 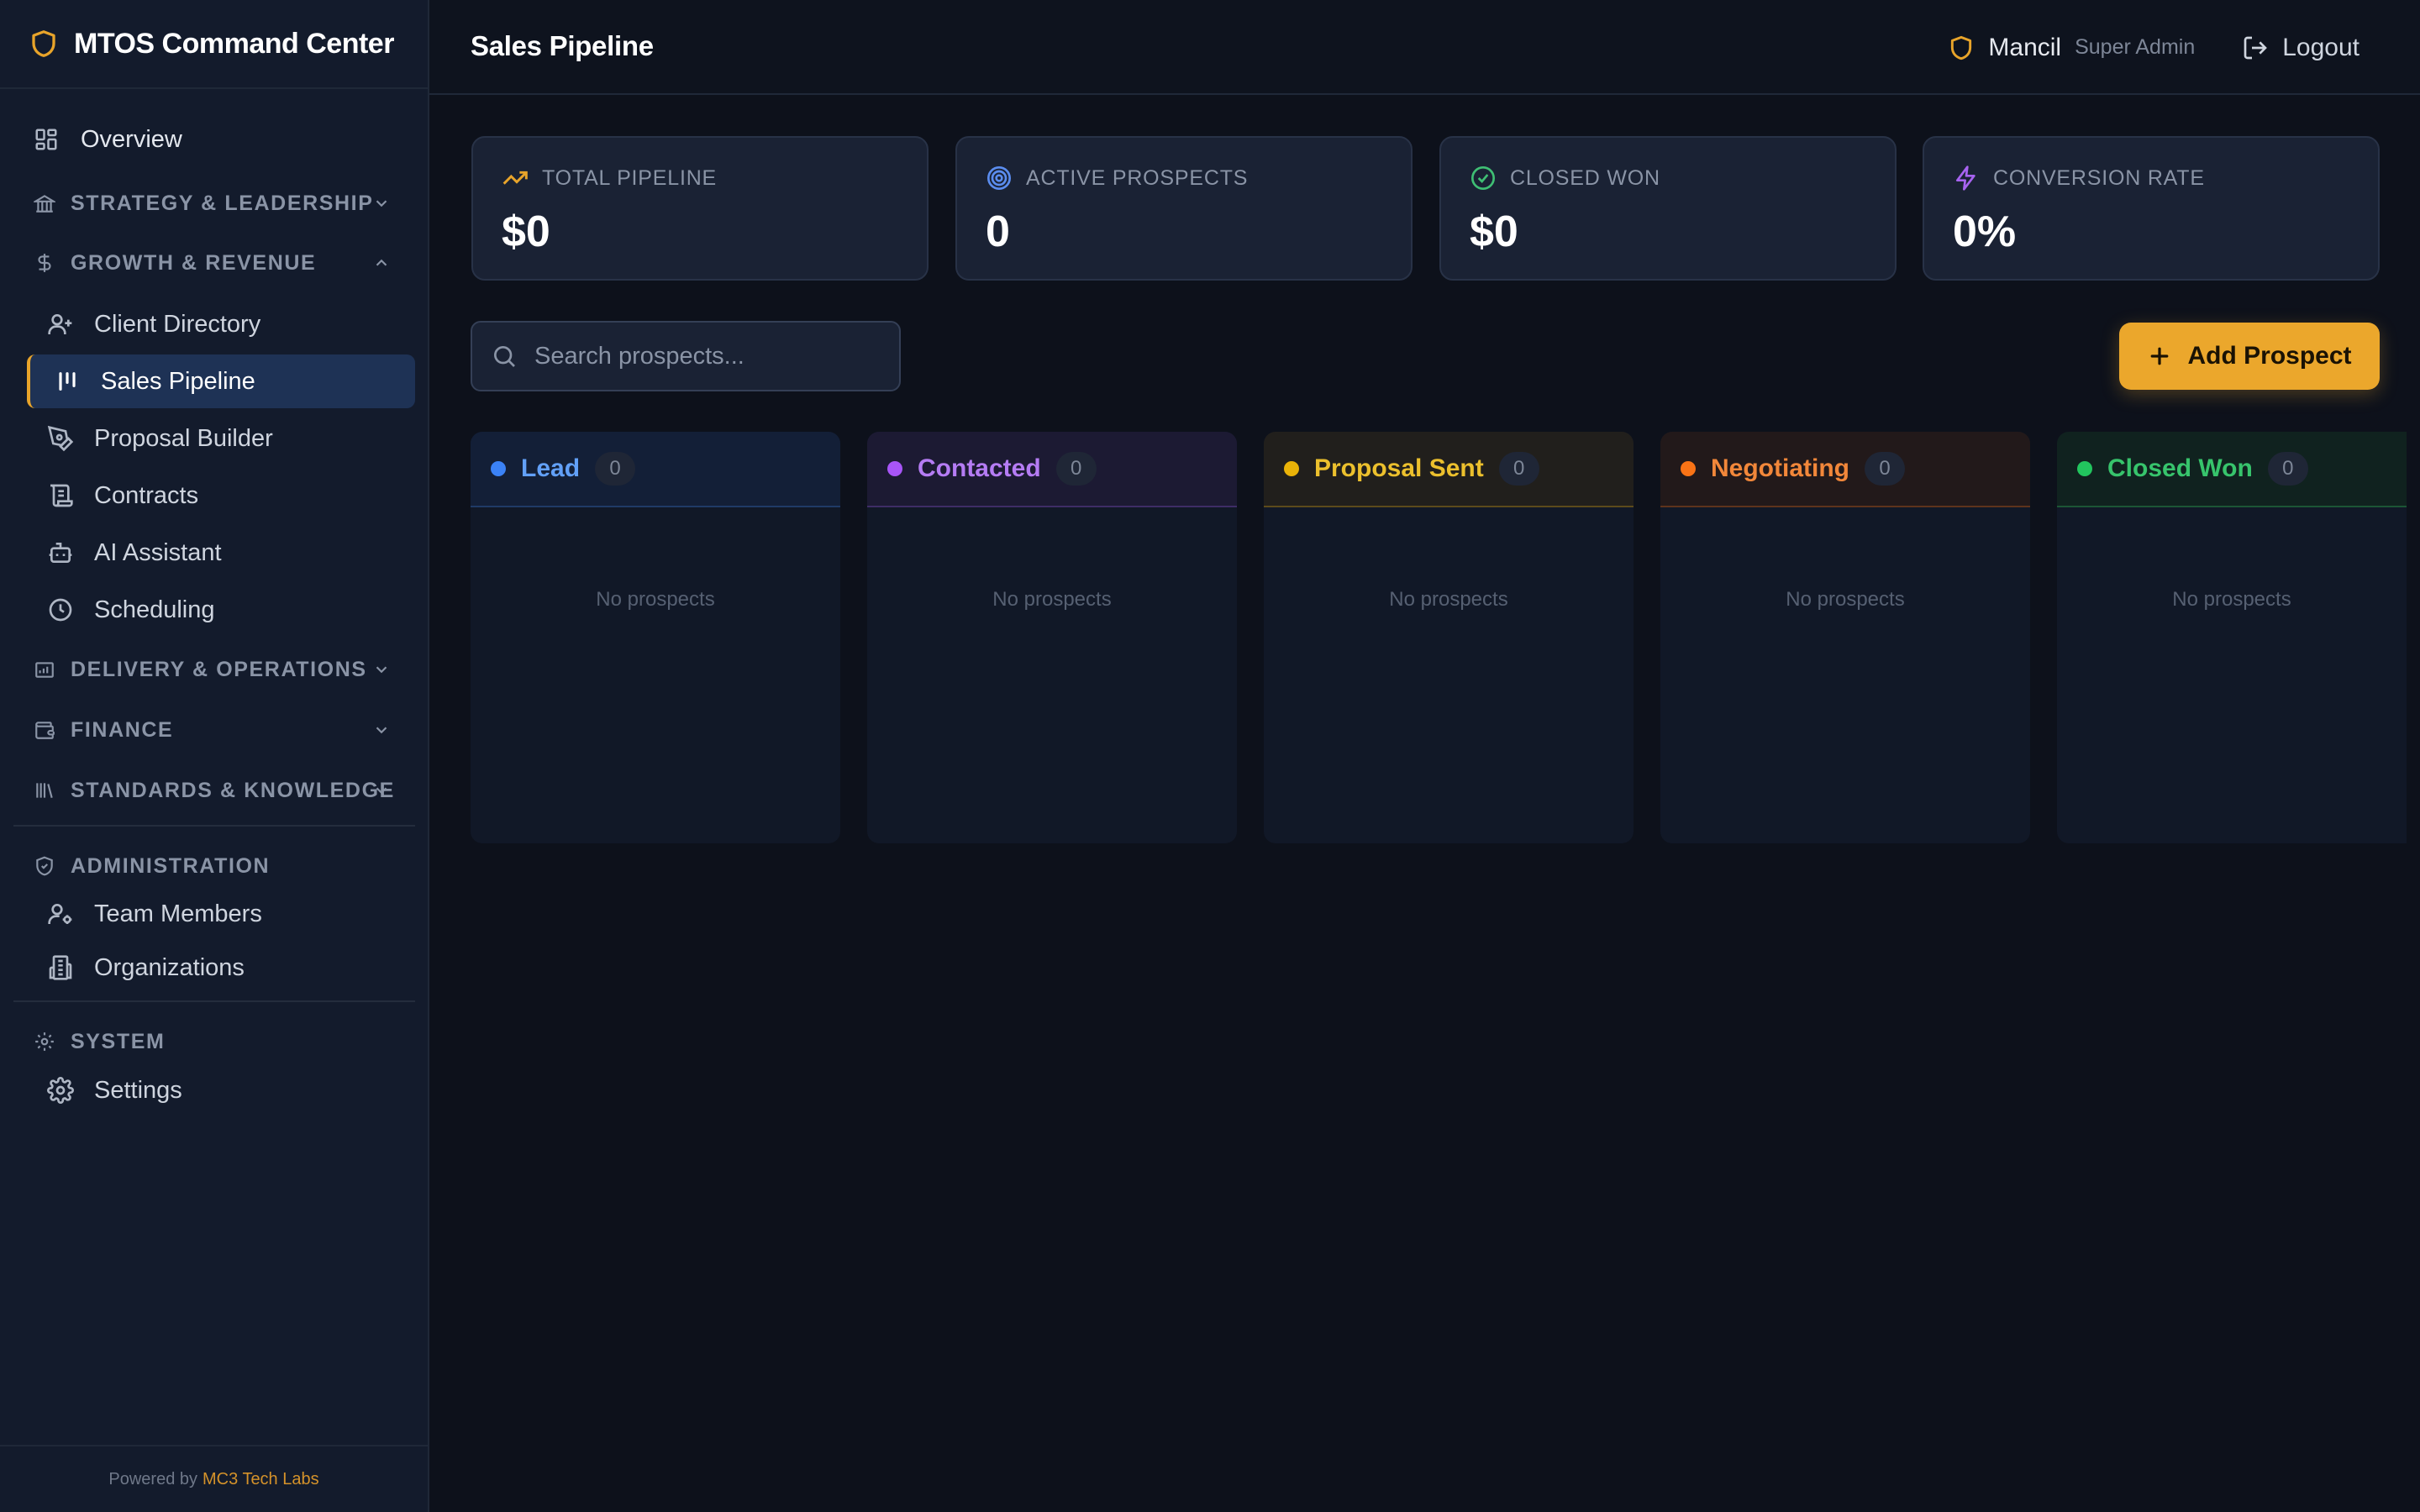 I want to click on section-standards: STANDARDS & KNOWLEDGE, so click(x=214, y=790).